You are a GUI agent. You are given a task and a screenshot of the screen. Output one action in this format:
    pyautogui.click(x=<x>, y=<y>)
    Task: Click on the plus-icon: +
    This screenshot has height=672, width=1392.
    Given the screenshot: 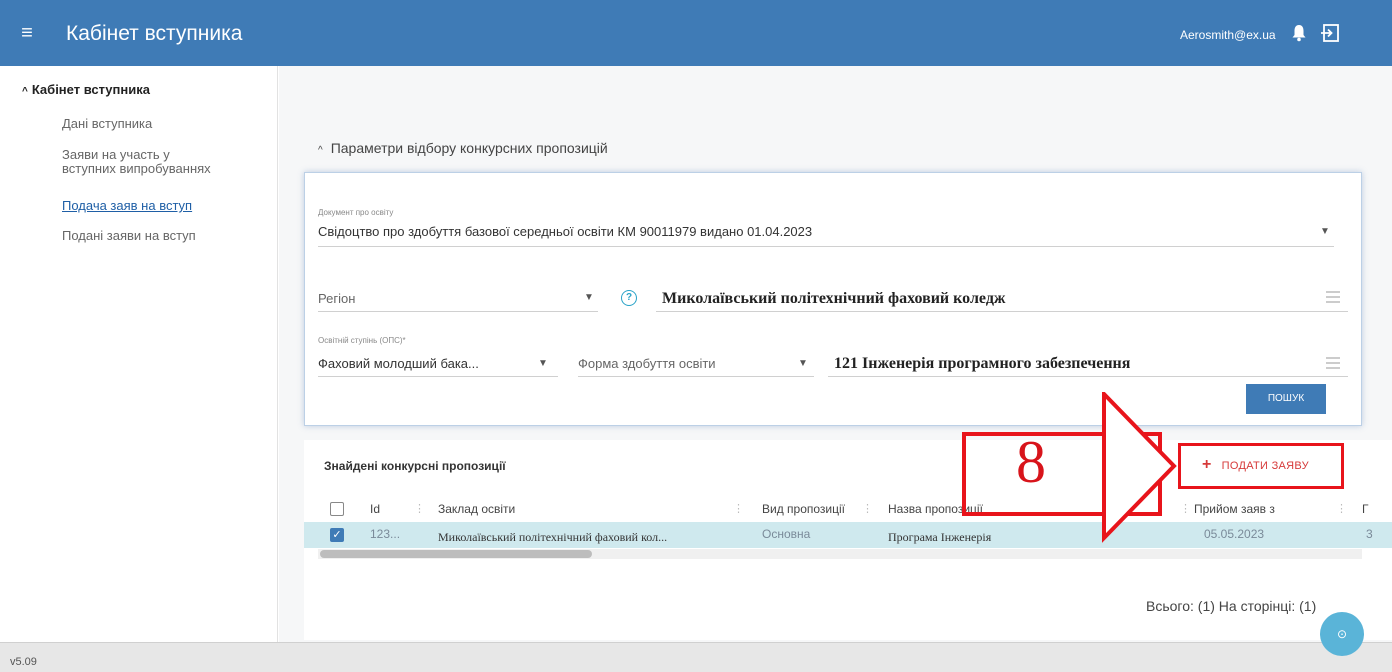 What is the action you would take?
    pyautogui.click(x=1207, y=464)
    